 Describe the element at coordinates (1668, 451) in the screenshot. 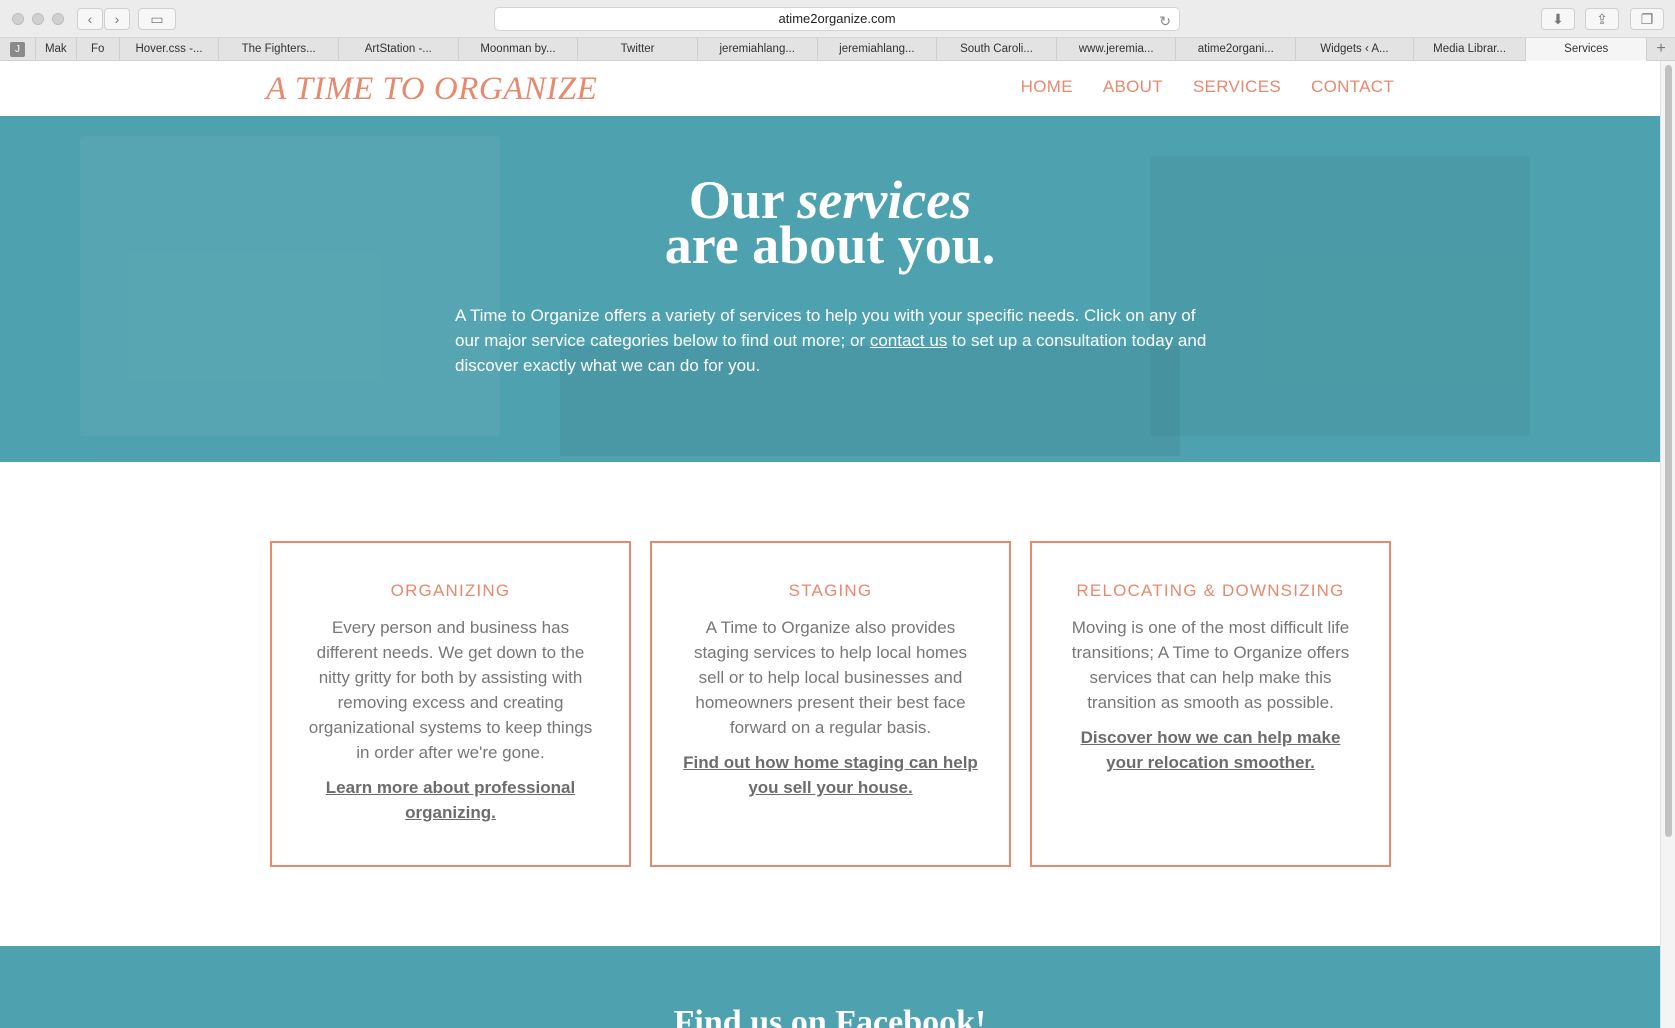

I see `scrollbar-thumb` at that location.